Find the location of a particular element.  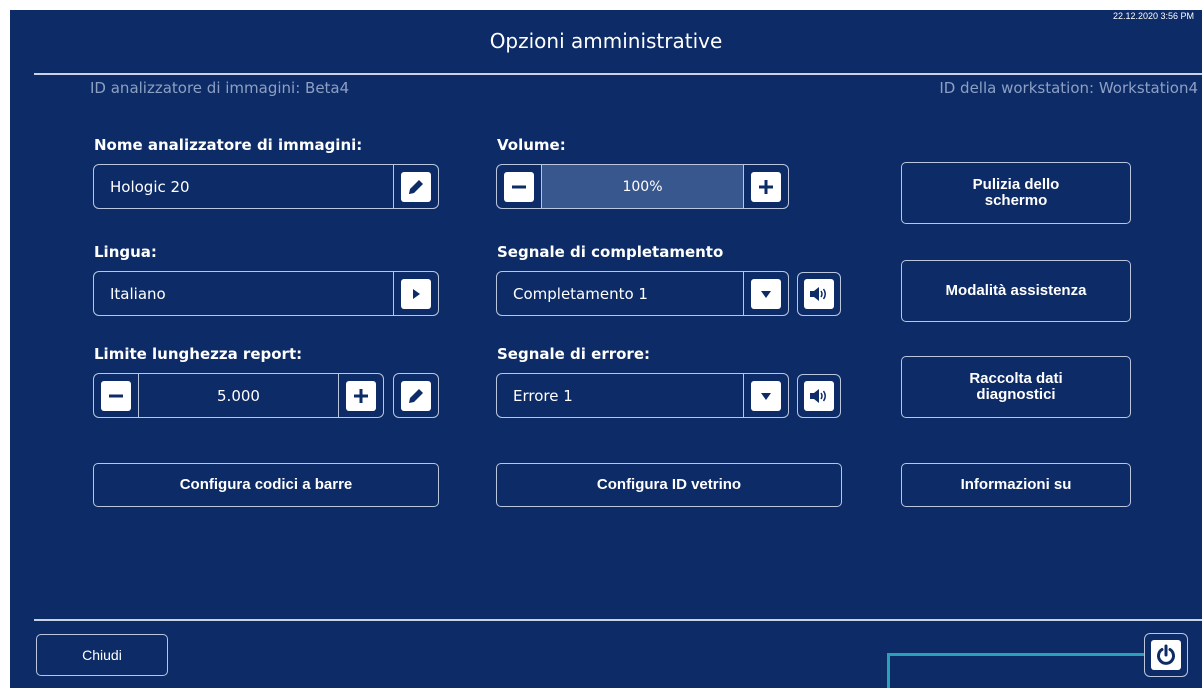

report-limit-plus-button is located at coordinates (360, 395).